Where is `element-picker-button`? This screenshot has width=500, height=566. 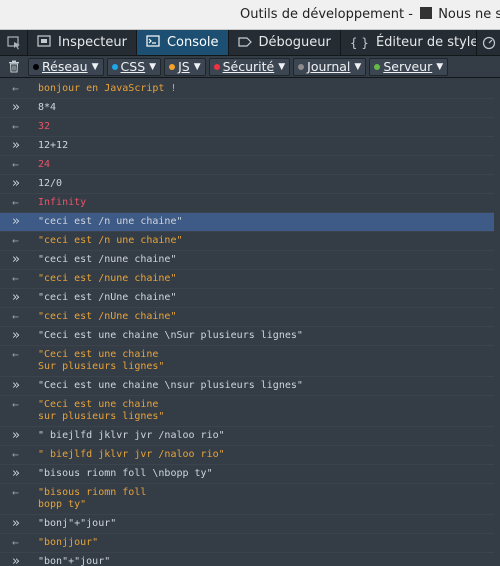
element-picker-button is located at coordinates (14, 42).